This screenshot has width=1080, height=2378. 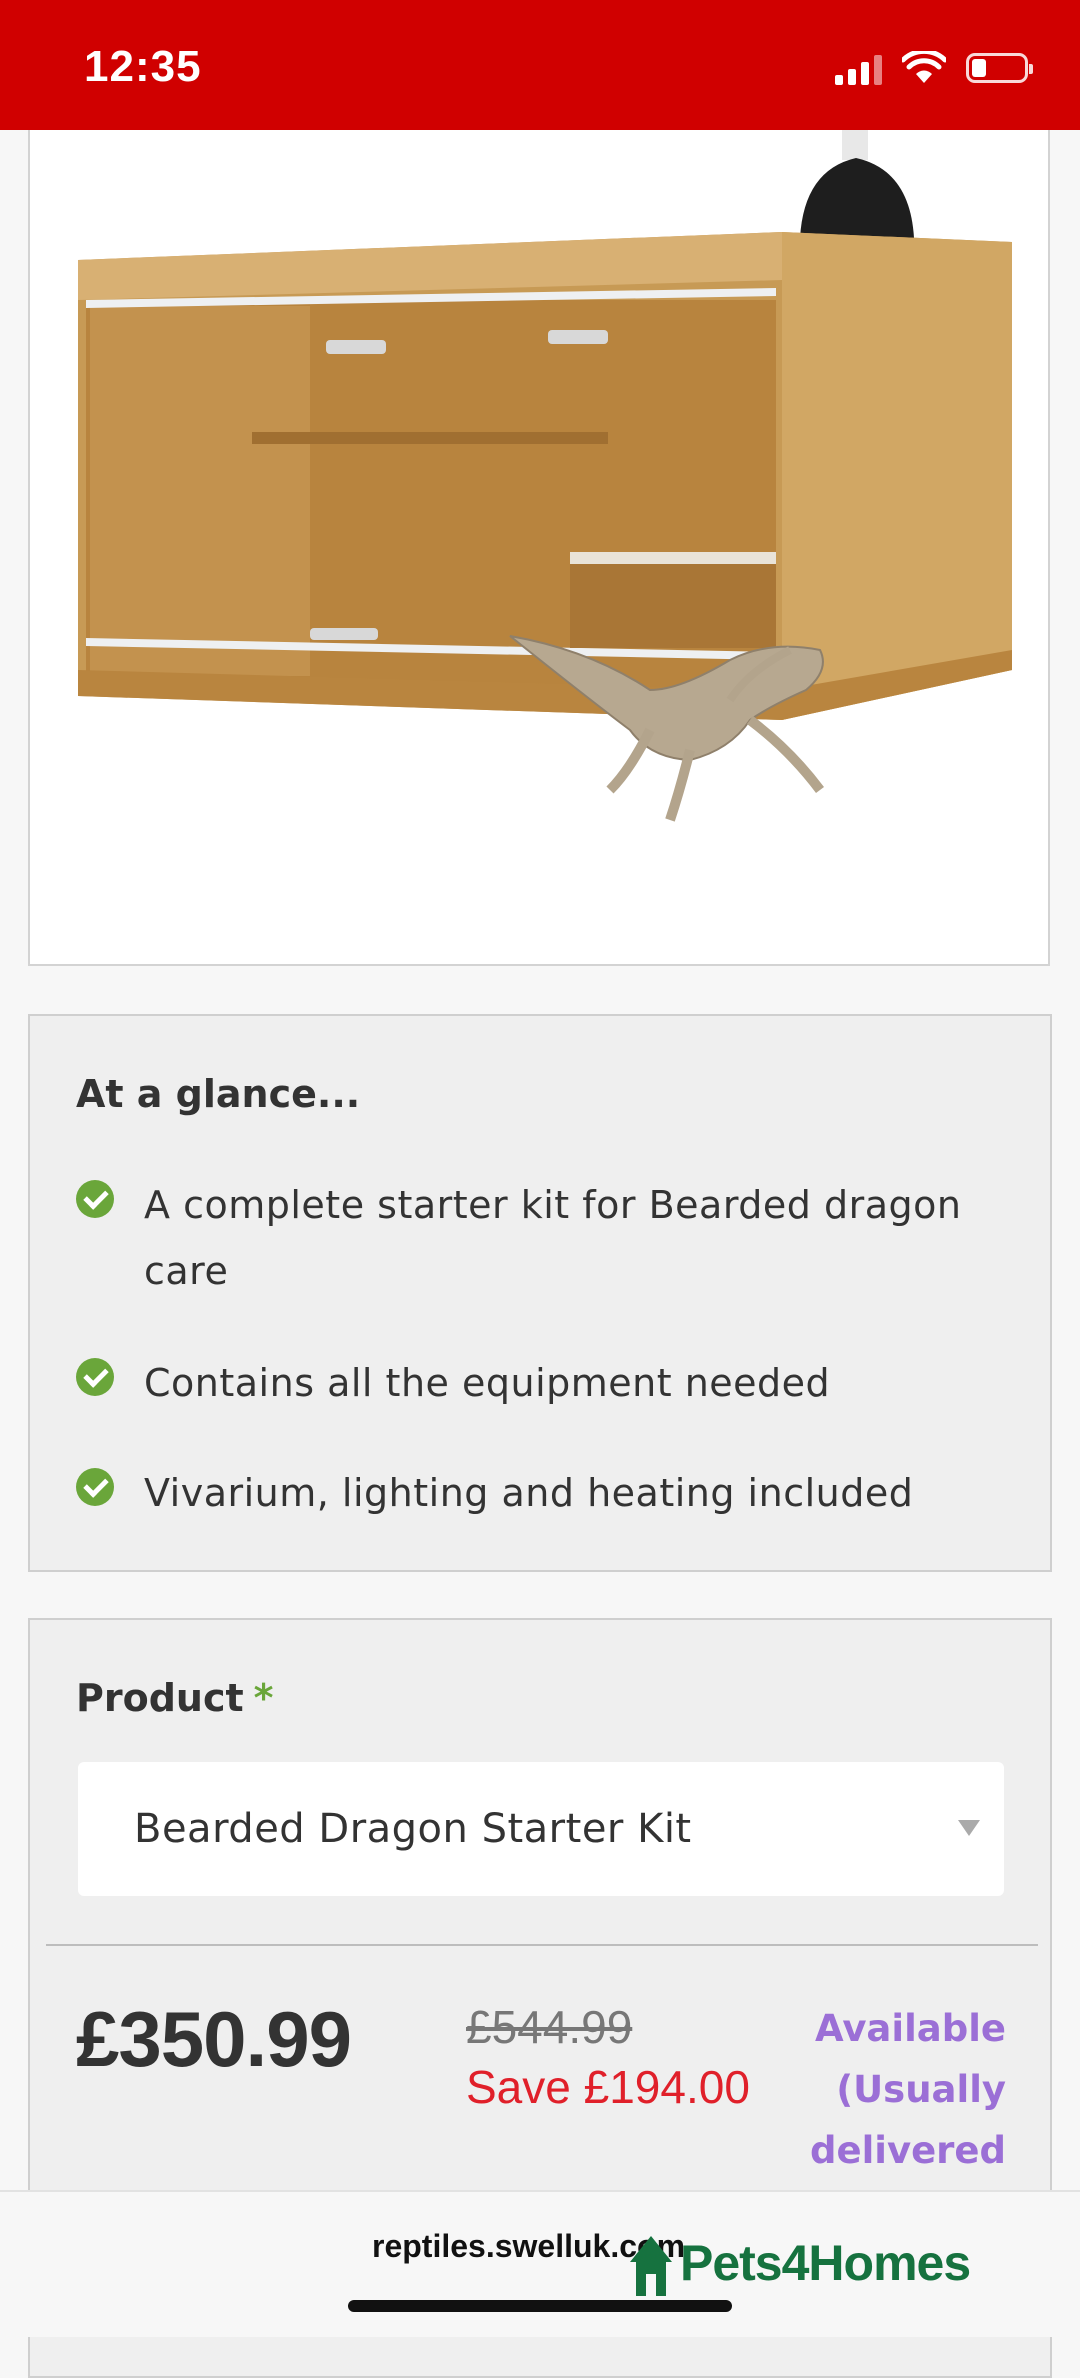 What do you see at coordinates (924, 67) in the screenshot?
I see `wifi-icon` at bounding box center [924, 67].